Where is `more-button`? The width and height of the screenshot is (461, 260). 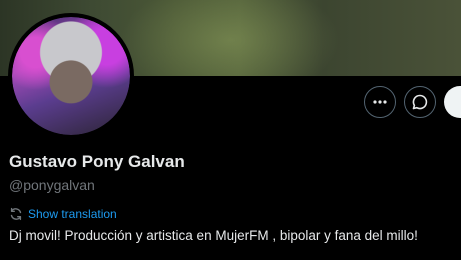 more-button is located at coordinates (380, 102).